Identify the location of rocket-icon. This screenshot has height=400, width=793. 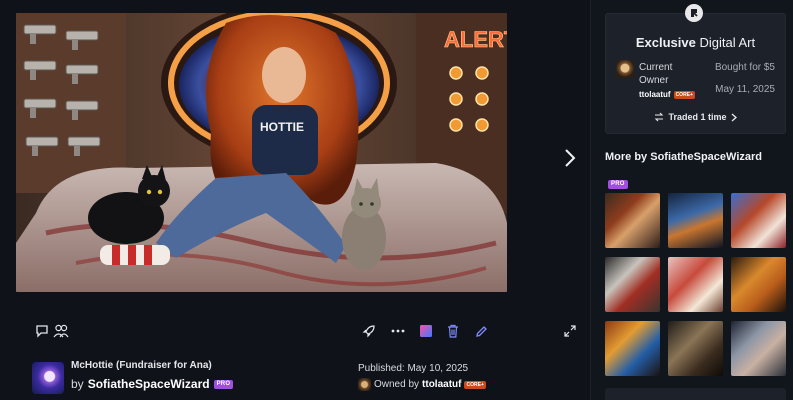
(369, 331).